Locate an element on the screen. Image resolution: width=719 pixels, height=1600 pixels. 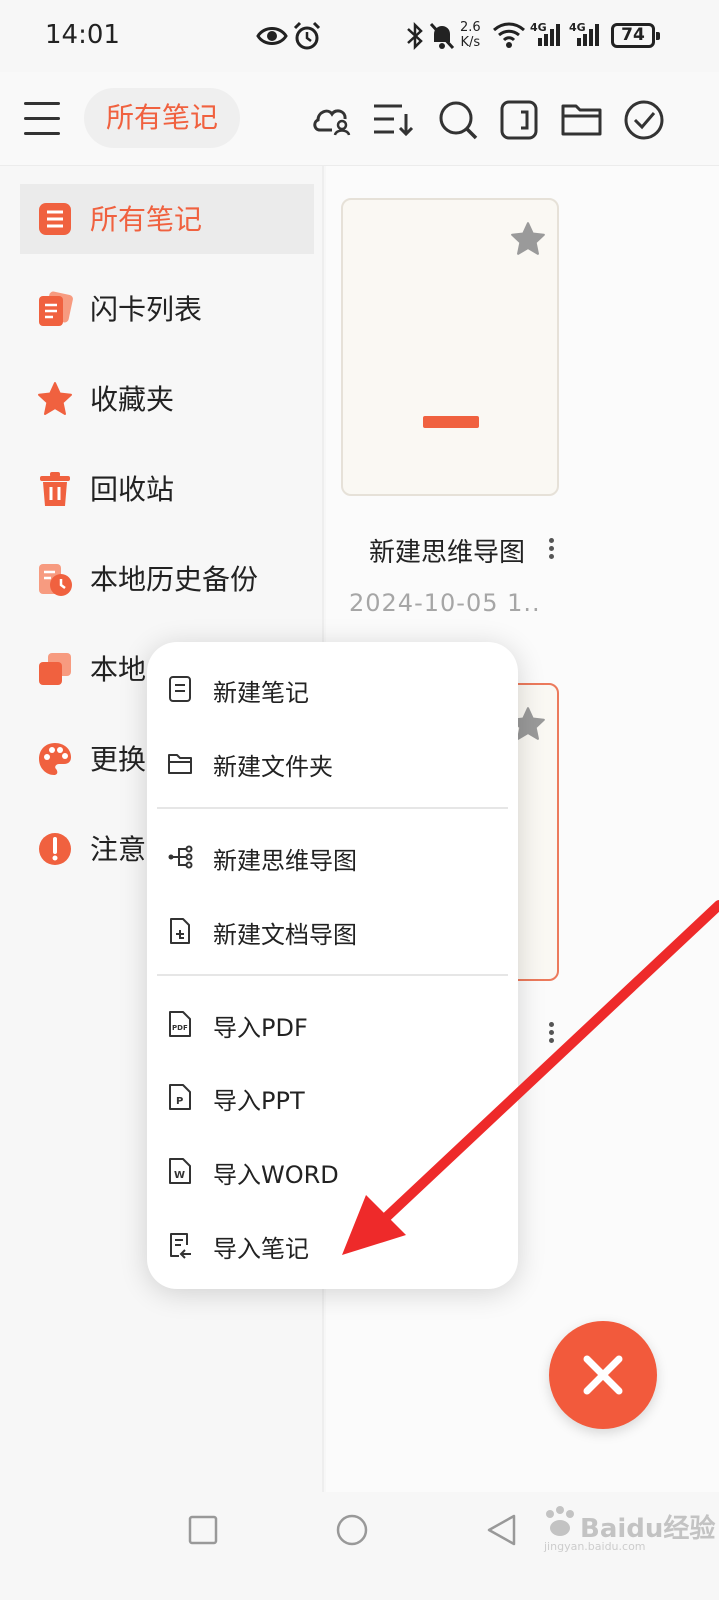
sidebar-item-label: 本地 is located at coordinates (118, 669).